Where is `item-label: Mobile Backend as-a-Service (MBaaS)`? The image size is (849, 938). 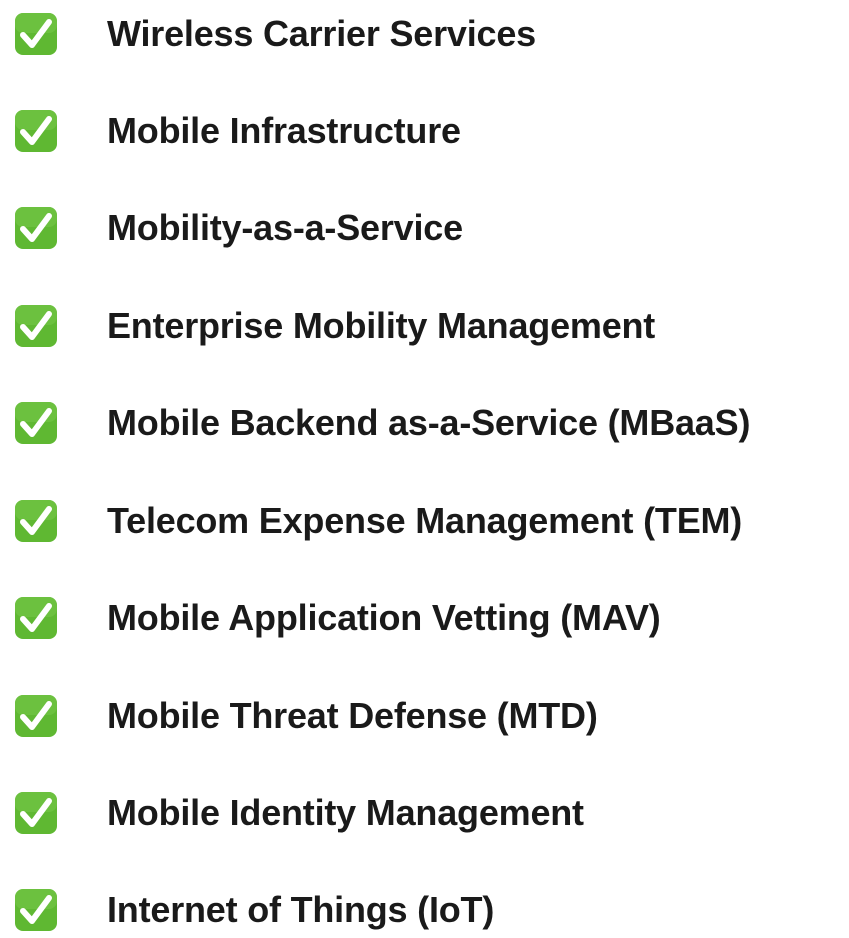 item-label: Mobile Backend as-a-Service (MBaaS) is located at coordinates (429, 422).